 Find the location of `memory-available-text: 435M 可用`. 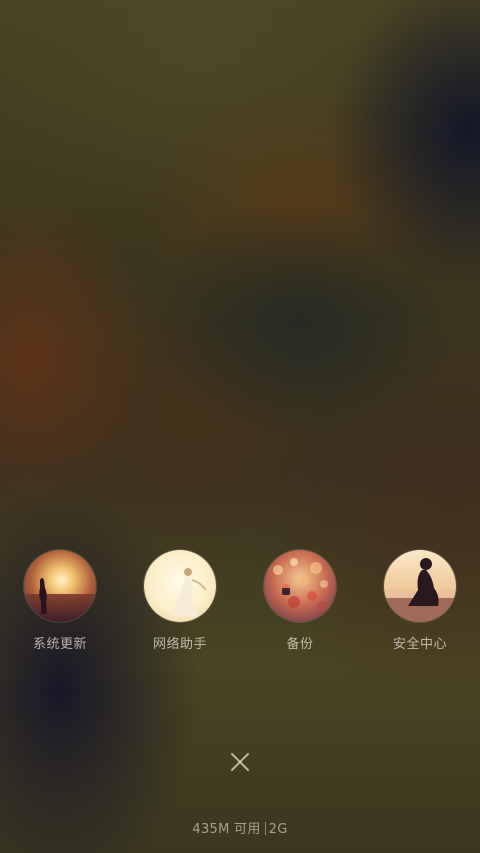

memory-available-text: 435M 可用 is located at coordinates (226, 829).